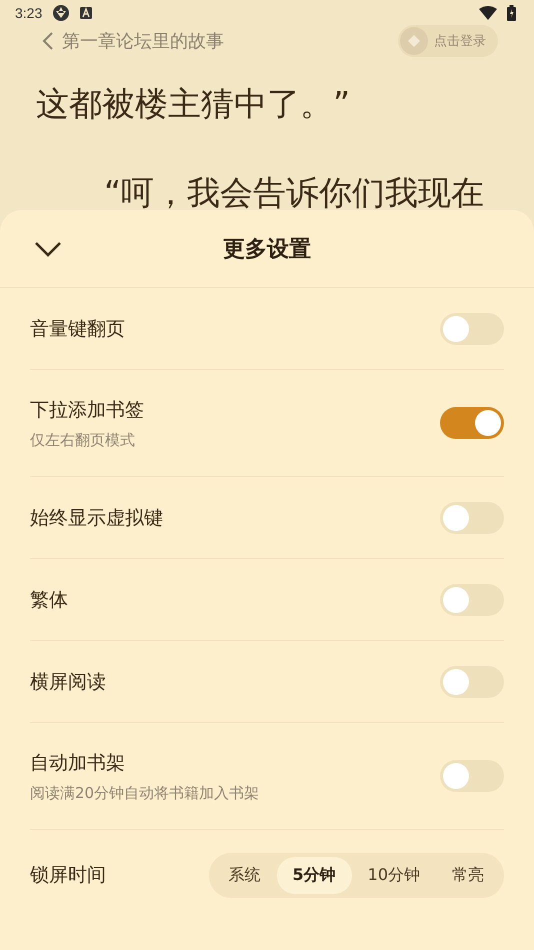 The width and height of the screenshot is (534, 950). Describe the element at coordinates (145, 793) in the screenshot. I see `setting-hint: 阅读满20分钟自动将书籍加入书架` at that location.